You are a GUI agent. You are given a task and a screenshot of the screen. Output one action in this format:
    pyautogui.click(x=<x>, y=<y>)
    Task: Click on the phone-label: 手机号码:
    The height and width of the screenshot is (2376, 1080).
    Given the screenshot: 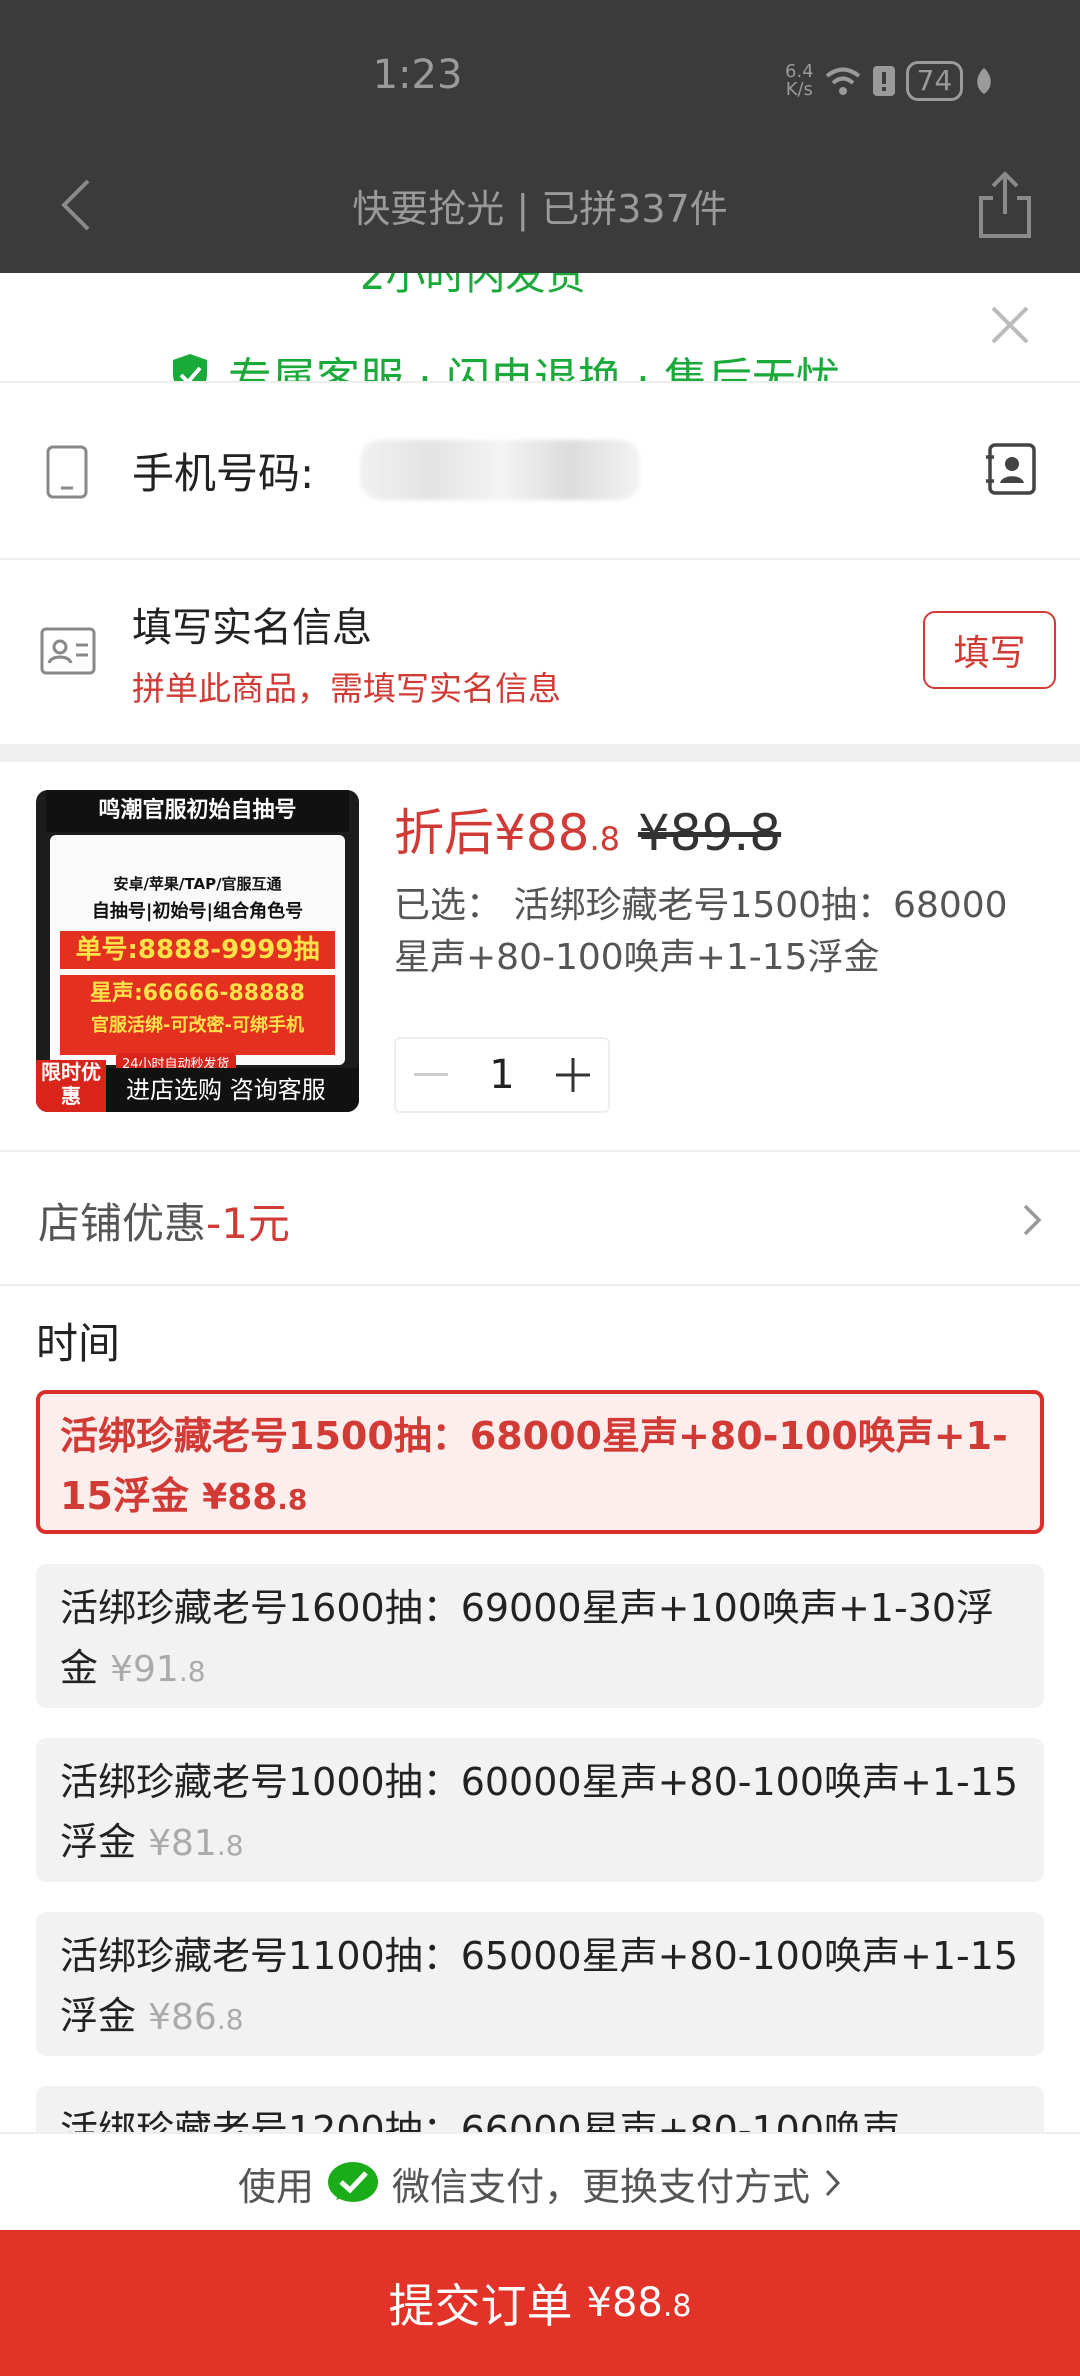 What is the action you would take?
    pyautogui.click(x=223, y=473)
    